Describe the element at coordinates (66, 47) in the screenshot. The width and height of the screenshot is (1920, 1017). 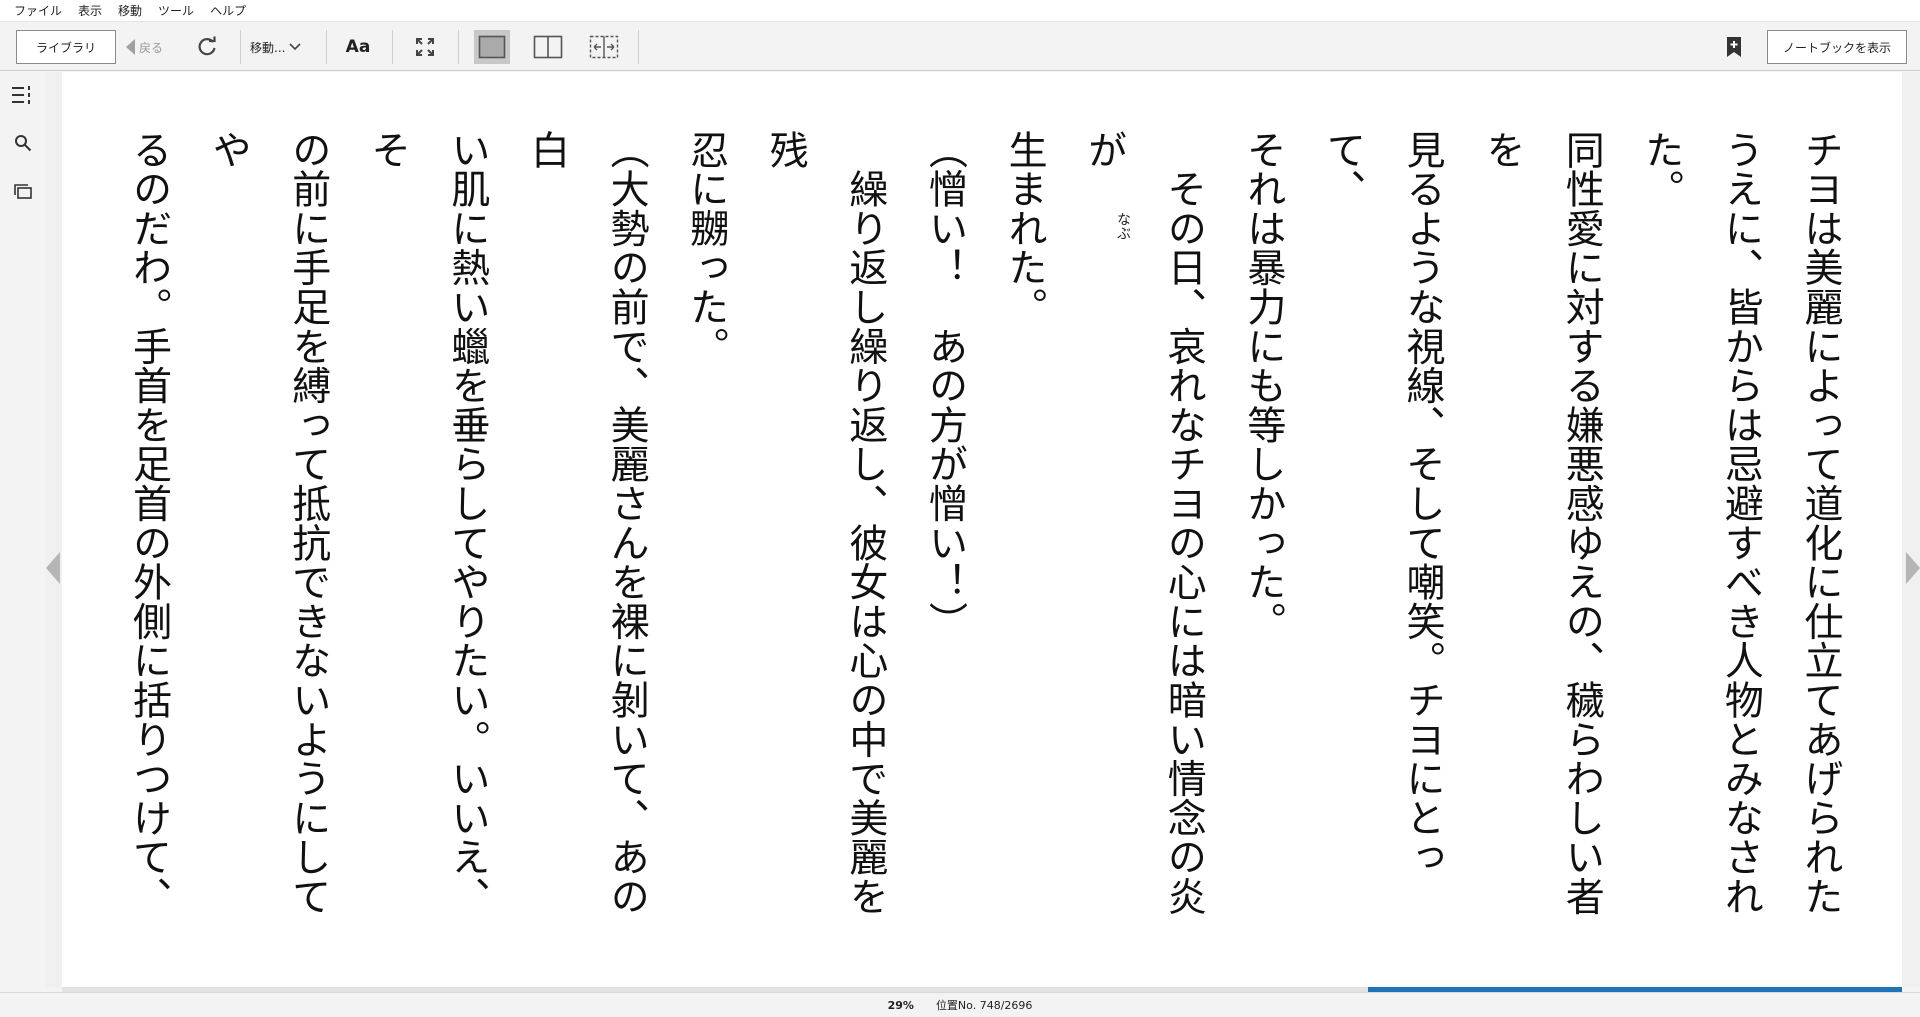
I see `library-button: ライブラリ` at that location.